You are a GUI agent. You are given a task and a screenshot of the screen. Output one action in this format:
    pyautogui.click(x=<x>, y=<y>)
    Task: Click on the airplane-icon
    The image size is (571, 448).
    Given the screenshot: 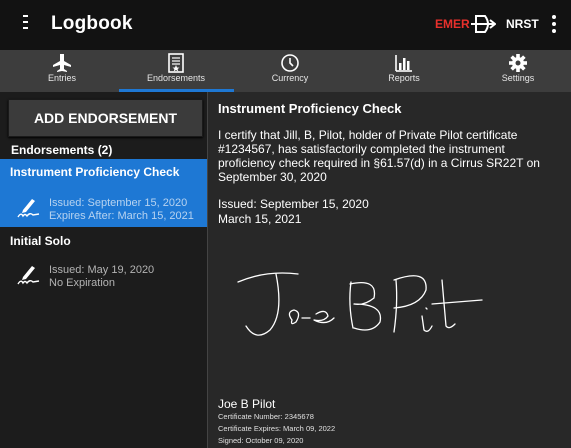 What is the action you would take?
    pyautogui.click(x=62, y=63)
    